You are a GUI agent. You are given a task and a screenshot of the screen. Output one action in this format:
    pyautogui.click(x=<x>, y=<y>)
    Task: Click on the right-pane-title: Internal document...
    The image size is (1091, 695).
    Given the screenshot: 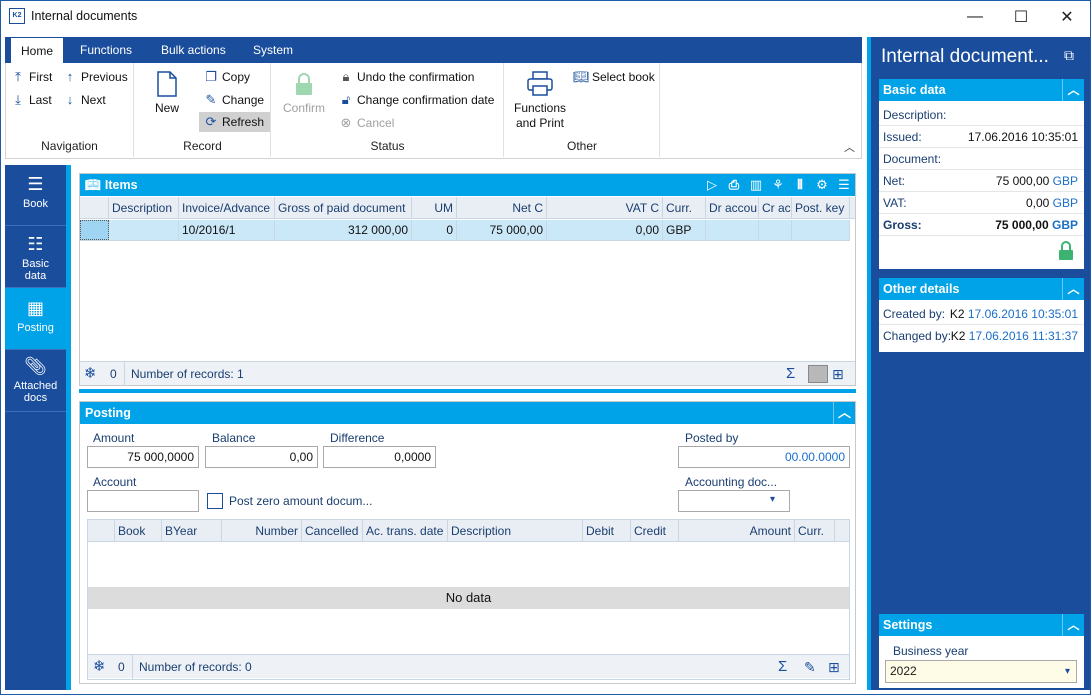 What is the action you would take?
    pyautogui.click(x=965, y=56)
    